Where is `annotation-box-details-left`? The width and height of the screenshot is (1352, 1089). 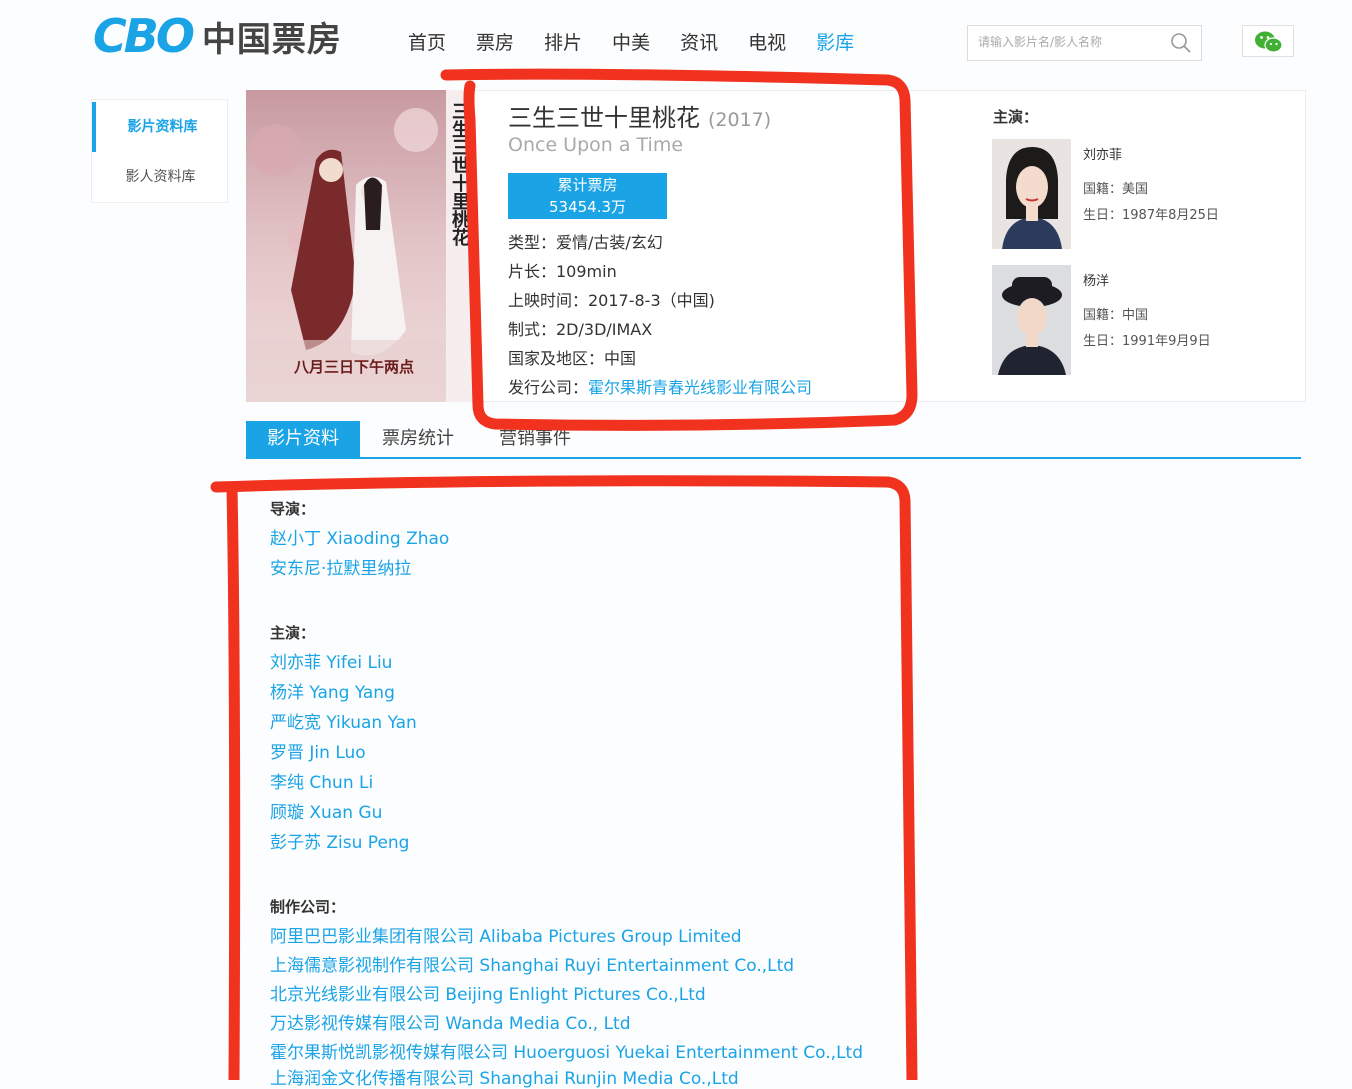 annotation-box-details-left is located at coordinates (233, 781).